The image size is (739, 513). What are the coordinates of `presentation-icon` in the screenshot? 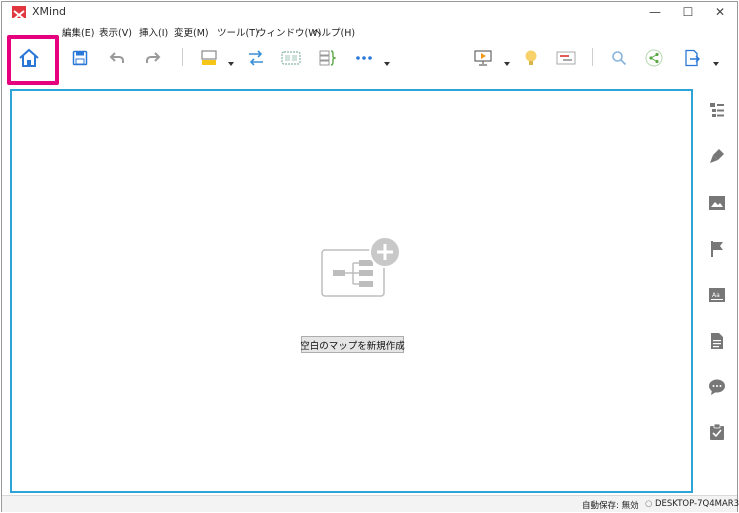 It's located at (483, 58).